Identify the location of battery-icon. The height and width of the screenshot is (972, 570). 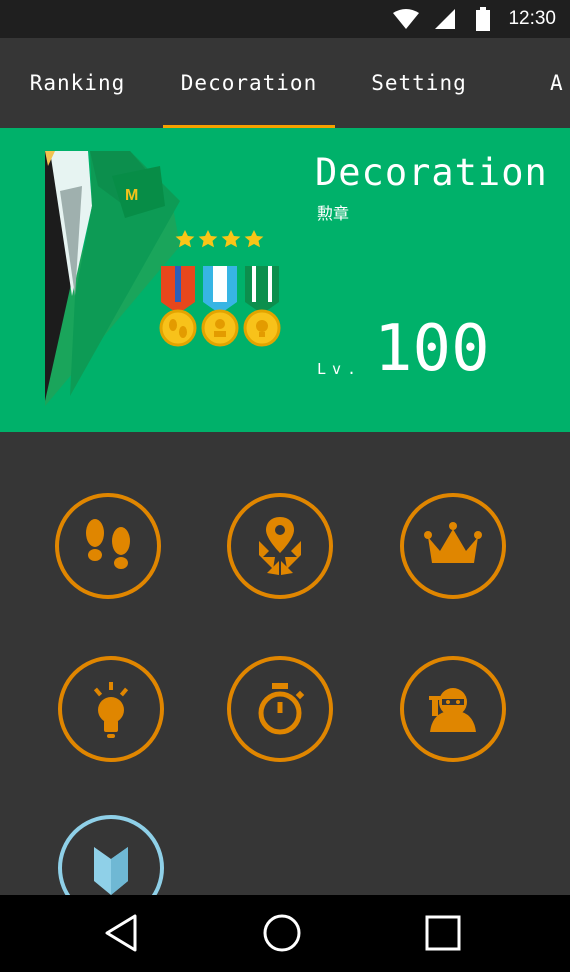
(483, 19).